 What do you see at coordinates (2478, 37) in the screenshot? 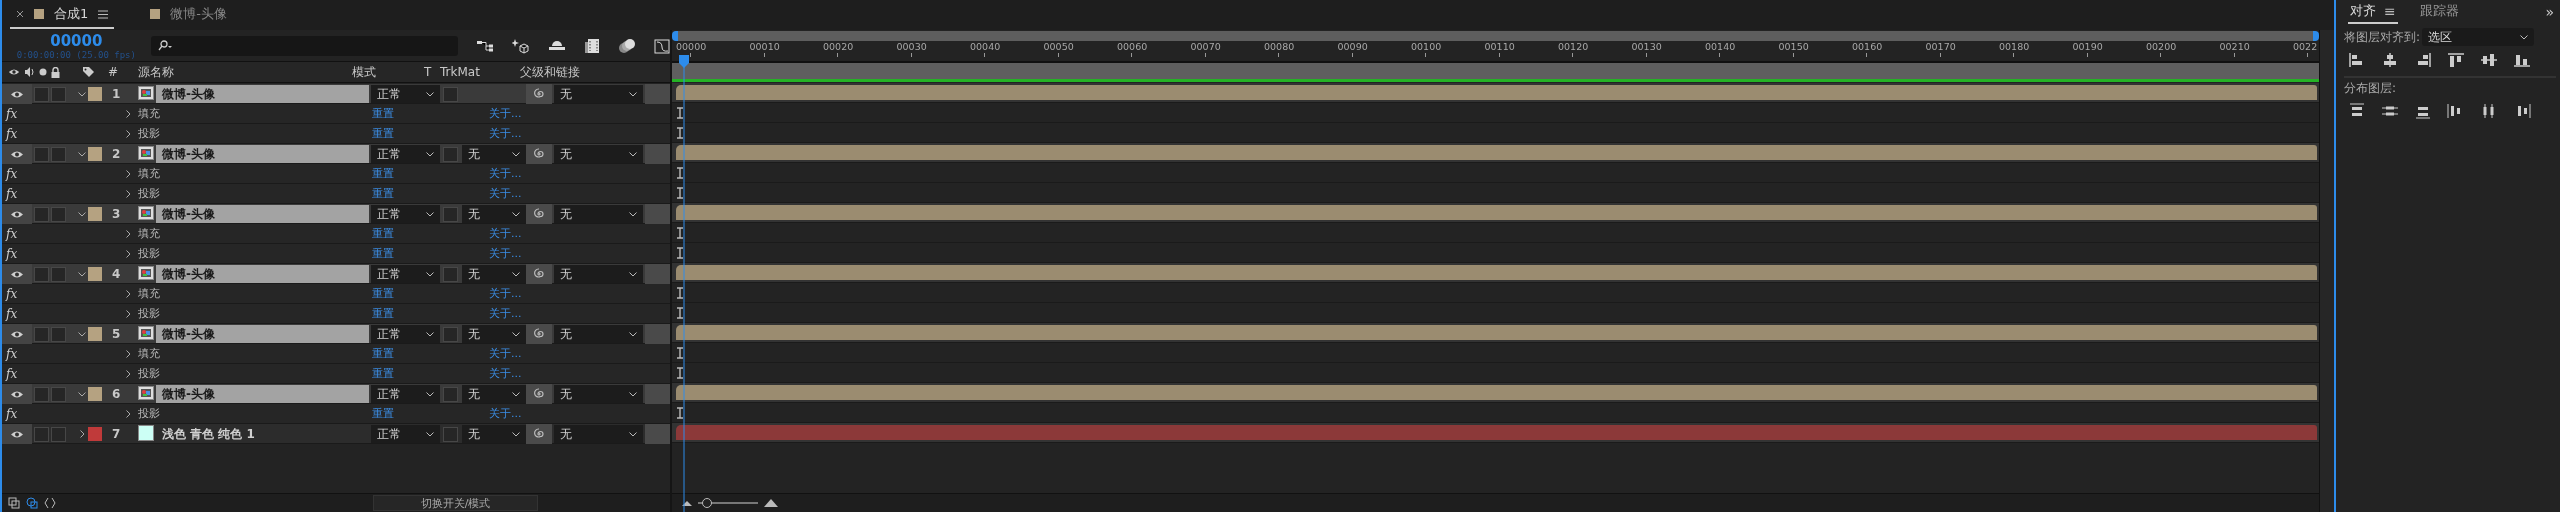
I see `align-to-dropdown: 选区` at bounding box center [2478, 37].